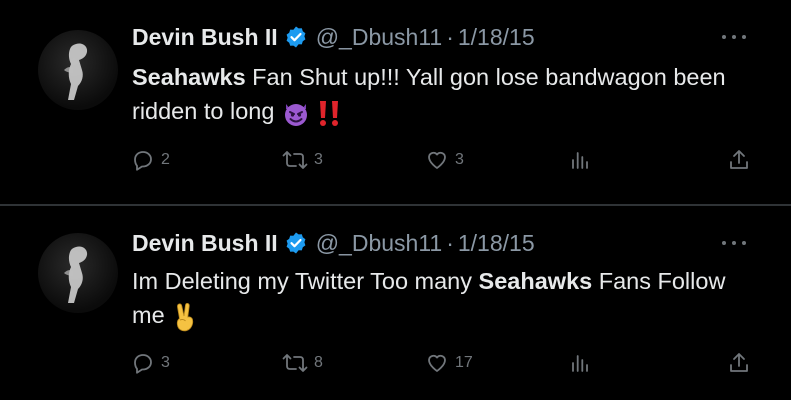 The height and width of the screenshot is (400, 791). Describe the element at coordinates (165, 159) in the screenshot. I see `reply-count: 2` at that location.